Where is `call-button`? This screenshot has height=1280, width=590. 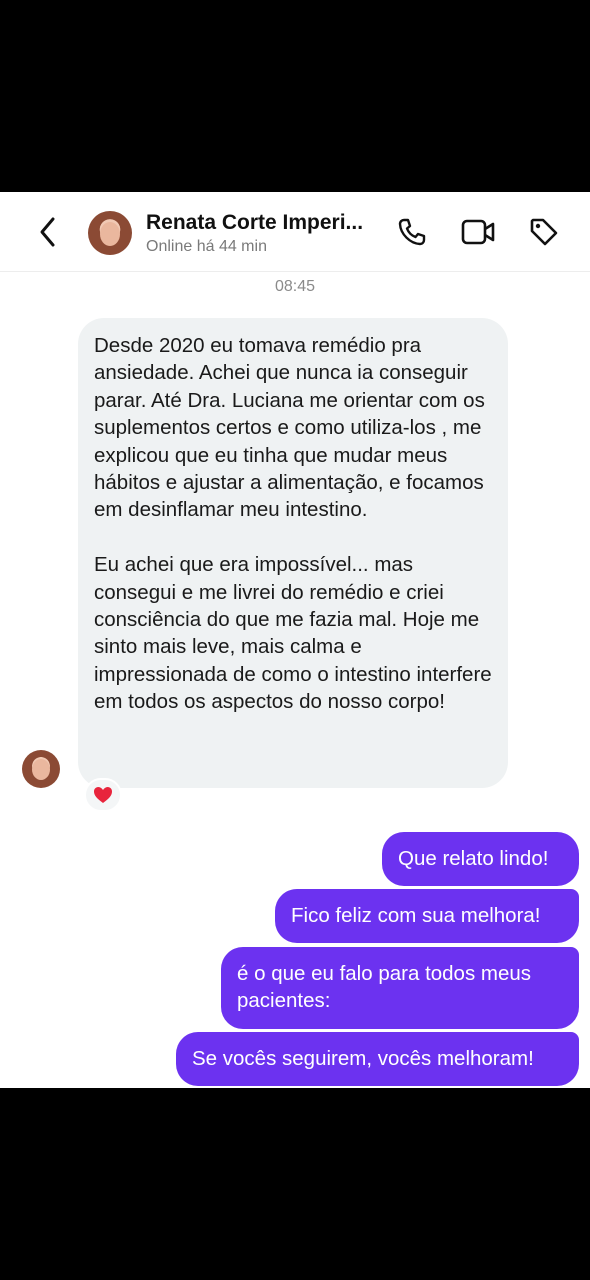
call-button is located at coordinates (412, 232).